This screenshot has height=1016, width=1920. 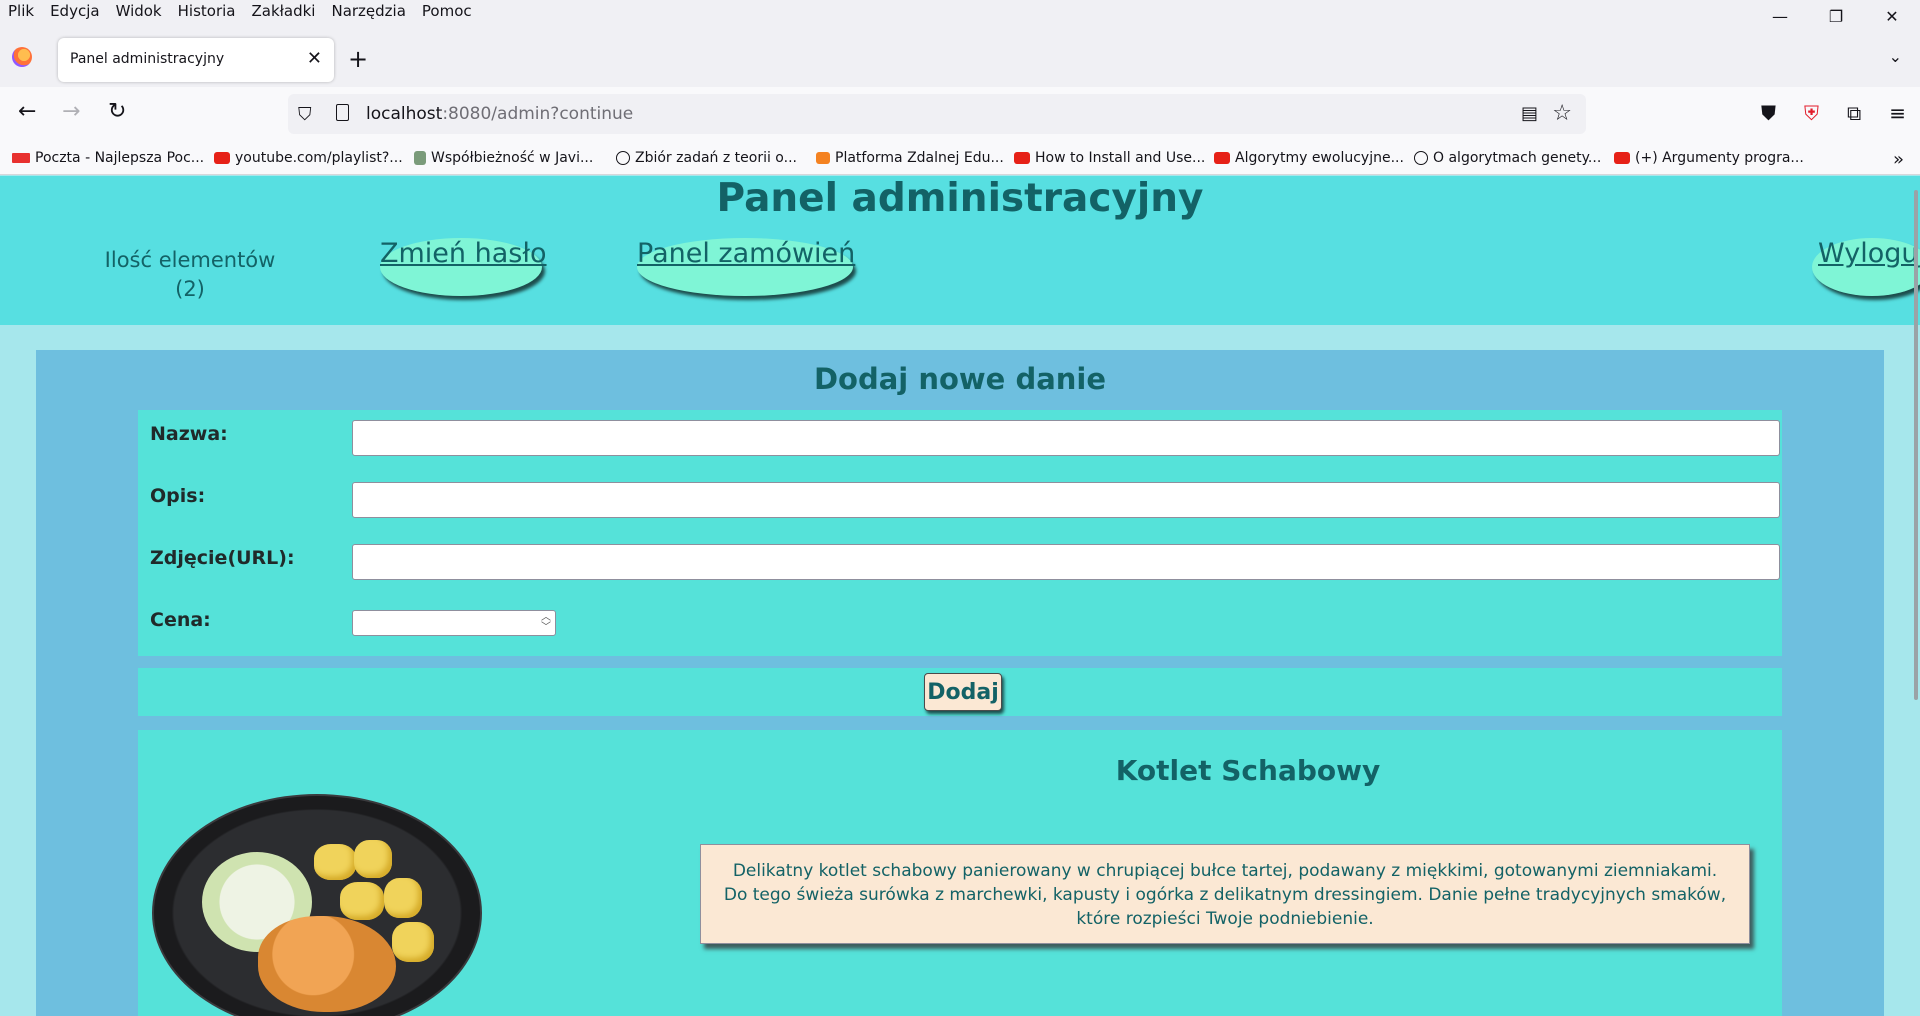 I want to click on back-icon: ←, so click(x=27, y=112).